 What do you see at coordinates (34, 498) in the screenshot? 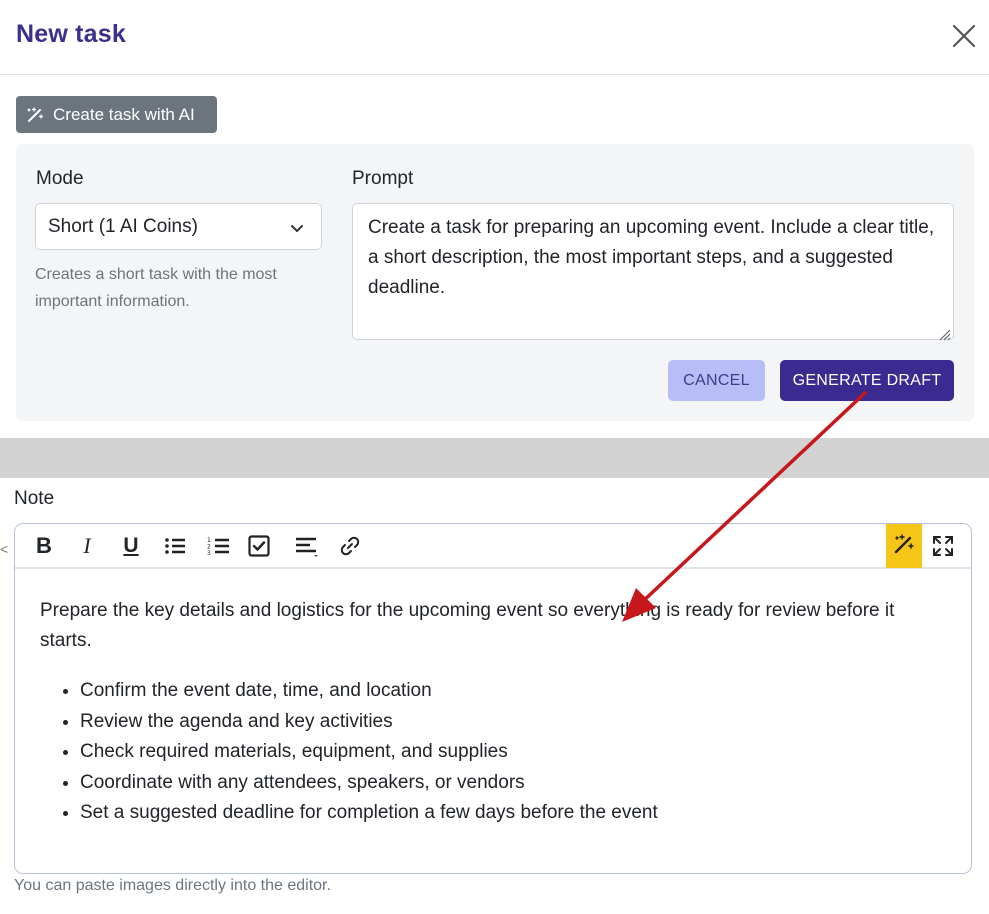
I see `note-label: Note` at bounding box center [34, 498].